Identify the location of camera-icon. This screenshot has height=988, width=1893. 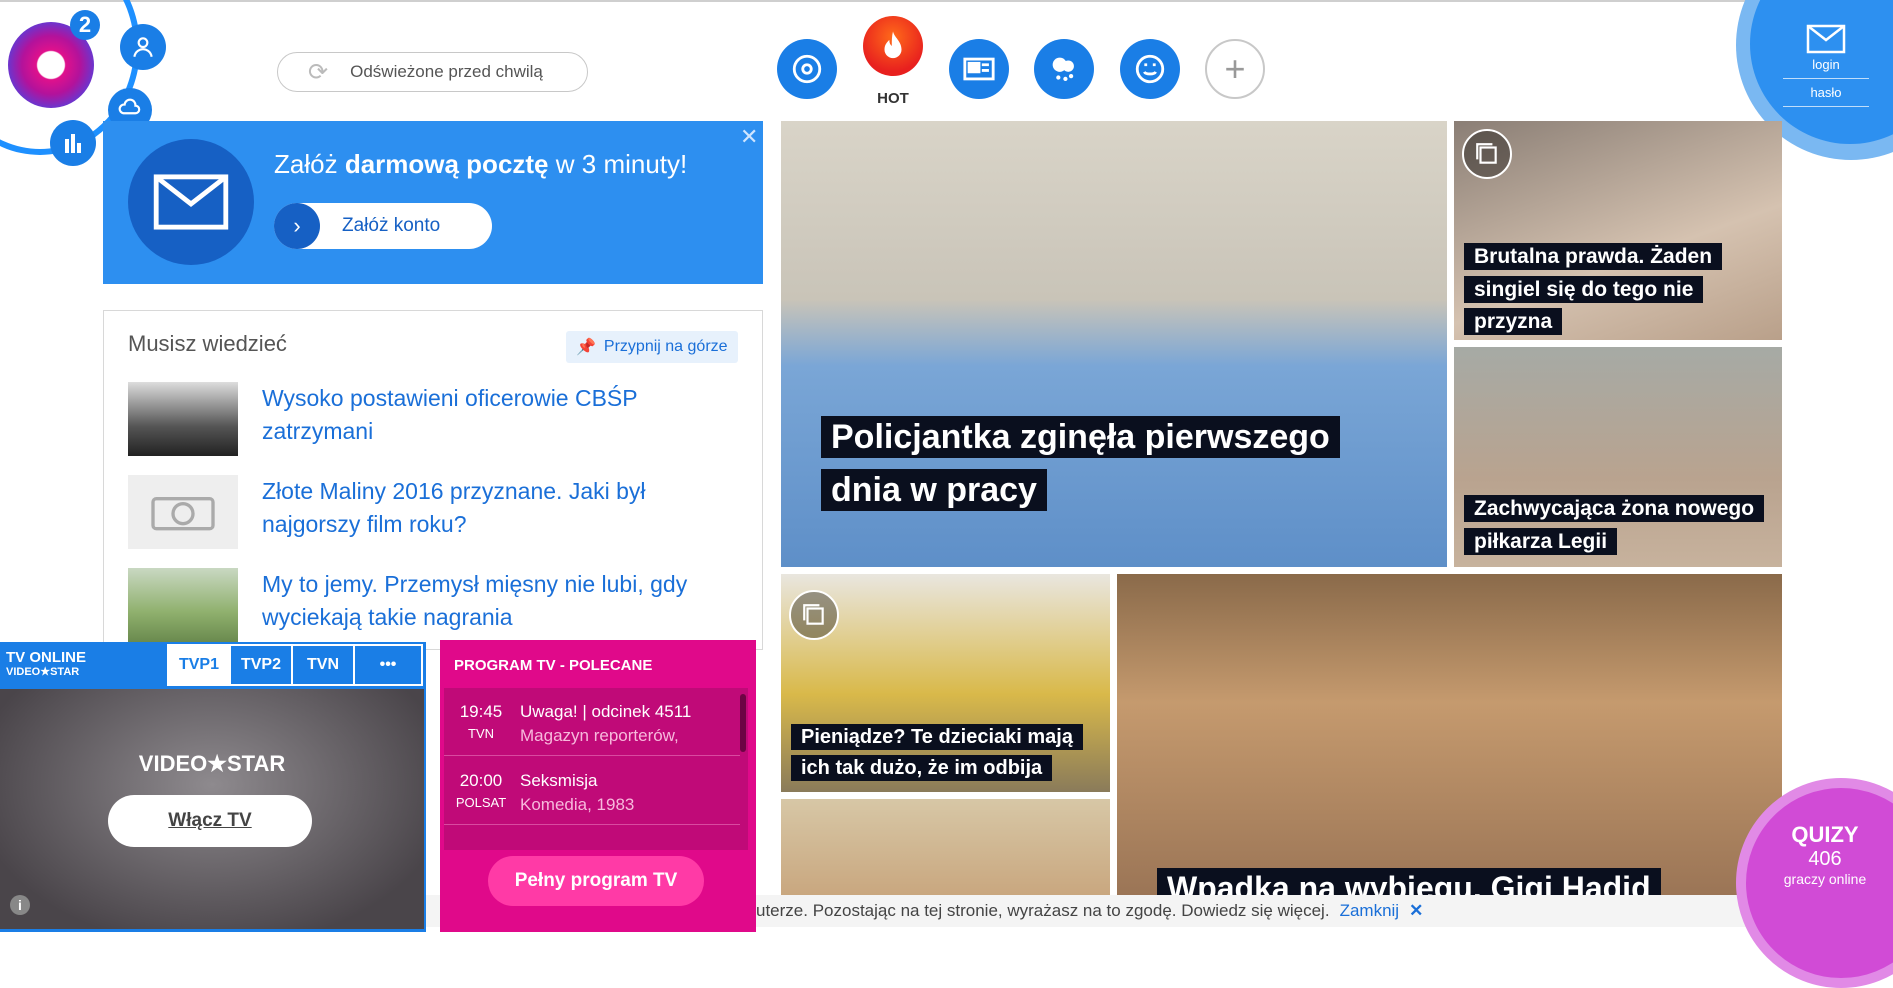
(183, 512).